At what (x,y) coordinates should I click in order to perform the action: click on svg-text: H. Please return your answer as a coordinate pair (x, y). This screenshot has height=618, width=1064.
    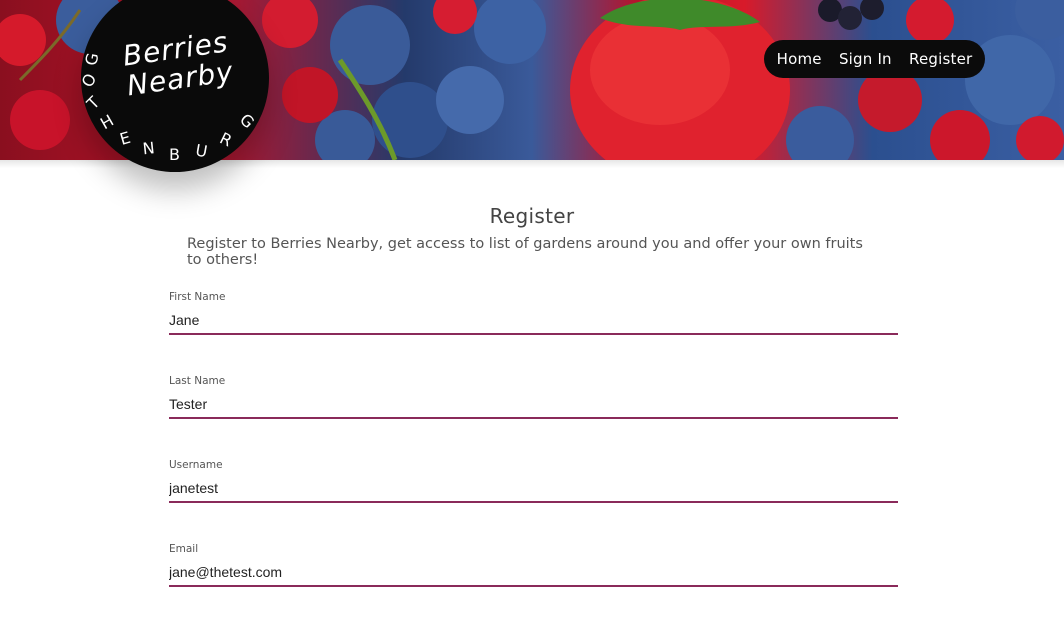
    Looking at the image, I should click on (107, 121).